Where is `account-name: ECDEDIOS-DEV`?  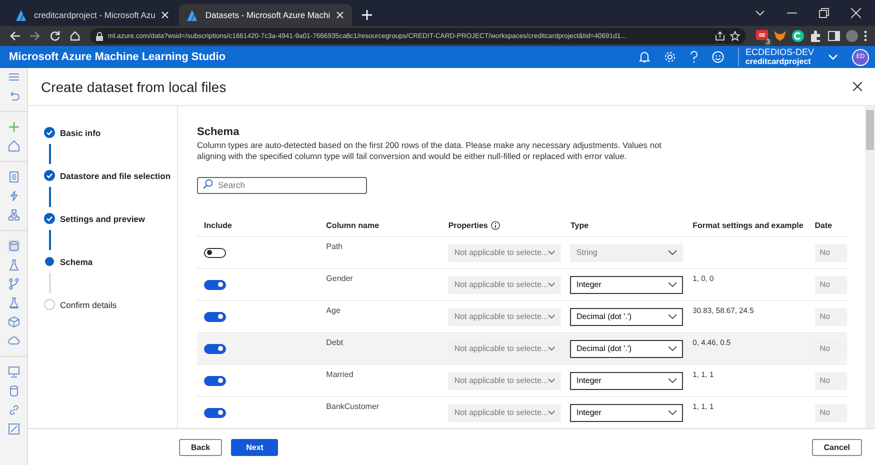 account-name: ECDEDIOS-DEV is located at coordinates (779, 52).